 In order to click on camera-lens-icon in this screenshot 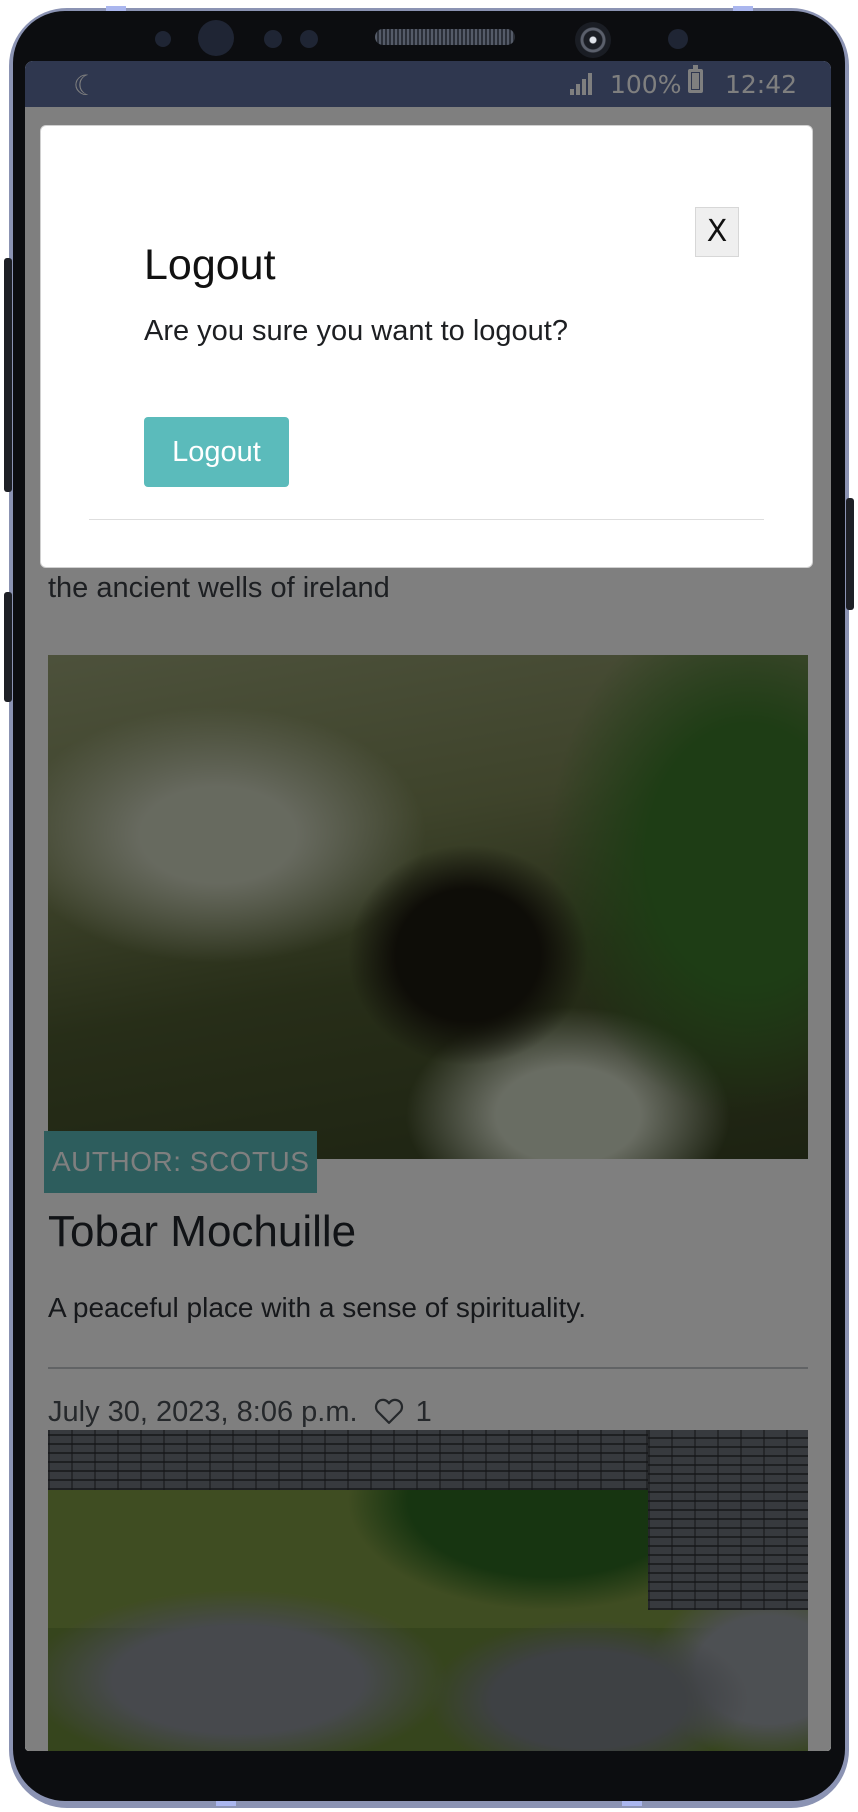, I will do `click(593, 40)`.